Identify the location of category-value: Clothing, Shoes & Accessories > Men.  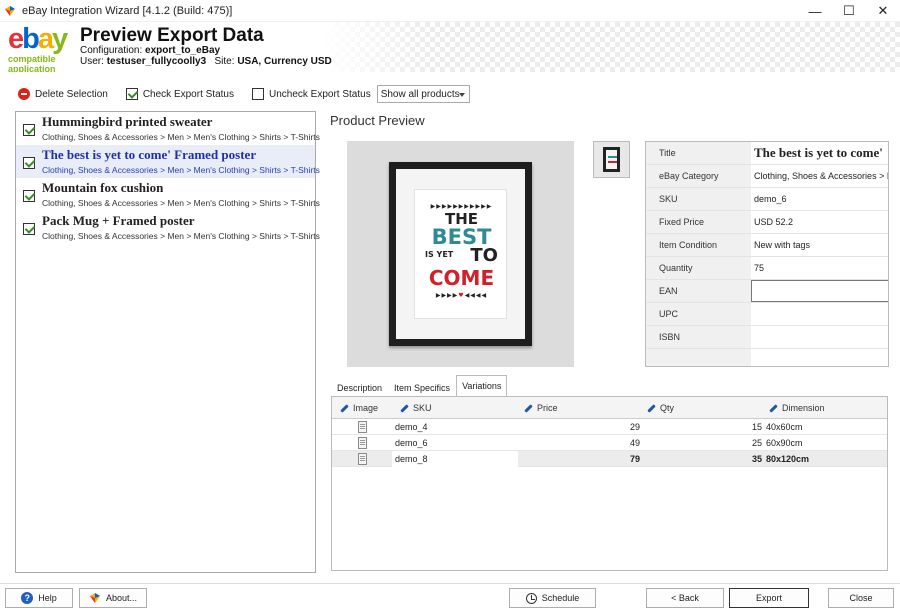
(820, 176).